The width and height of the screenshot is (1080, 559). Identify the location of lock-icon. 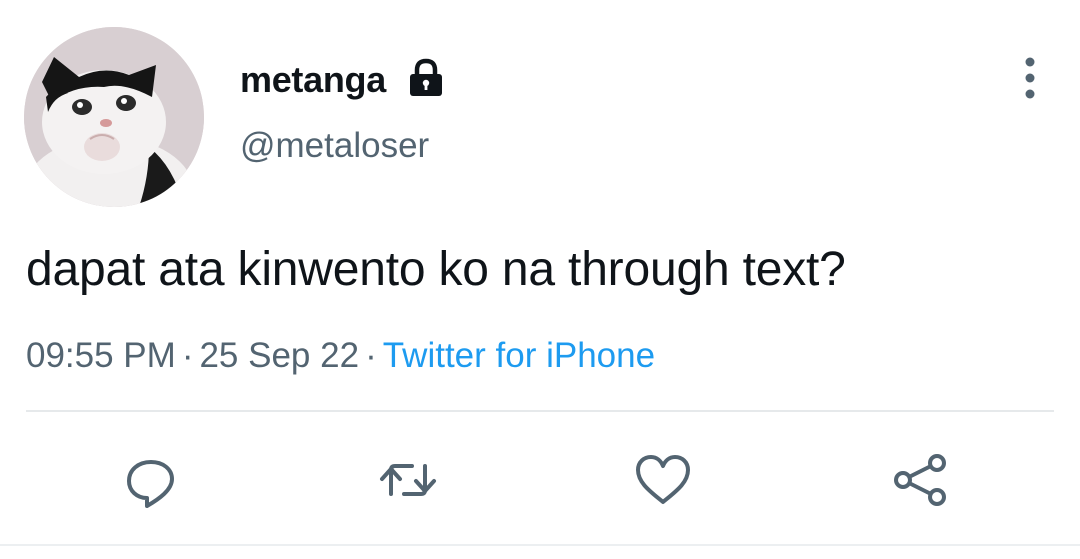
(426, 77).